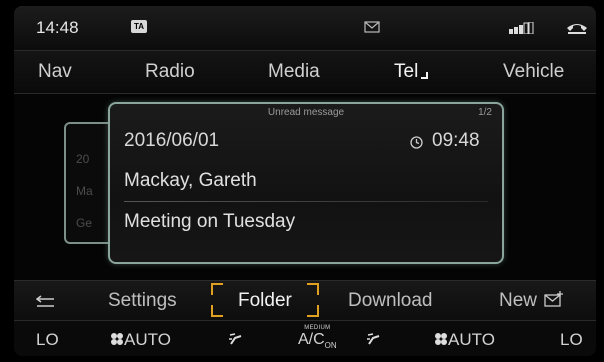 The height and width of the screenshot is (362, 604). What do you see at coordinates (416, 145) in the screenshot?
I see `clock-icon` at bounding box center [416, 145].